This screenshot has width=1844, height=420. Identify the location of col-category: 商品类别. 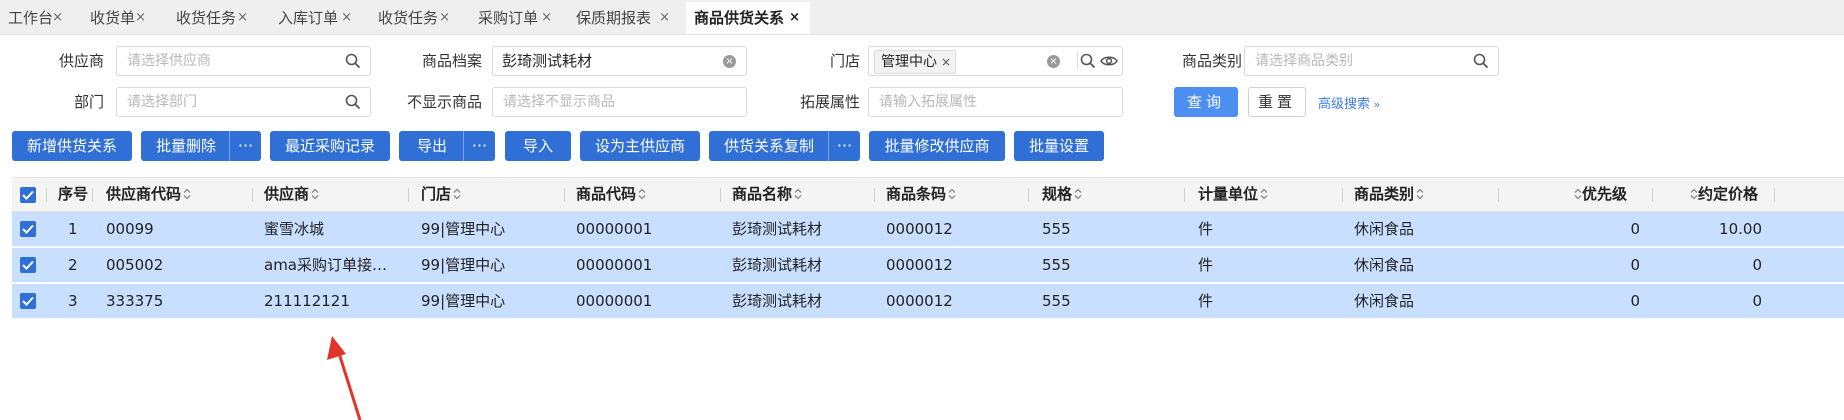
(1389, 194).